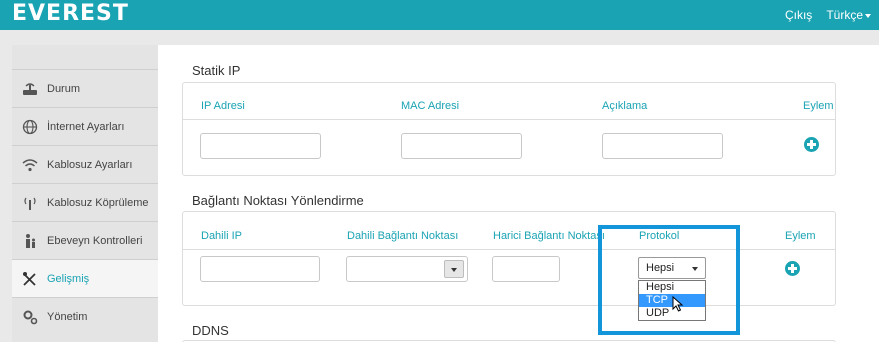 The image size is (879, 342). I want to click on sidebar-item-bridge: Kablosuz Köprüleme, so click(85, 202).